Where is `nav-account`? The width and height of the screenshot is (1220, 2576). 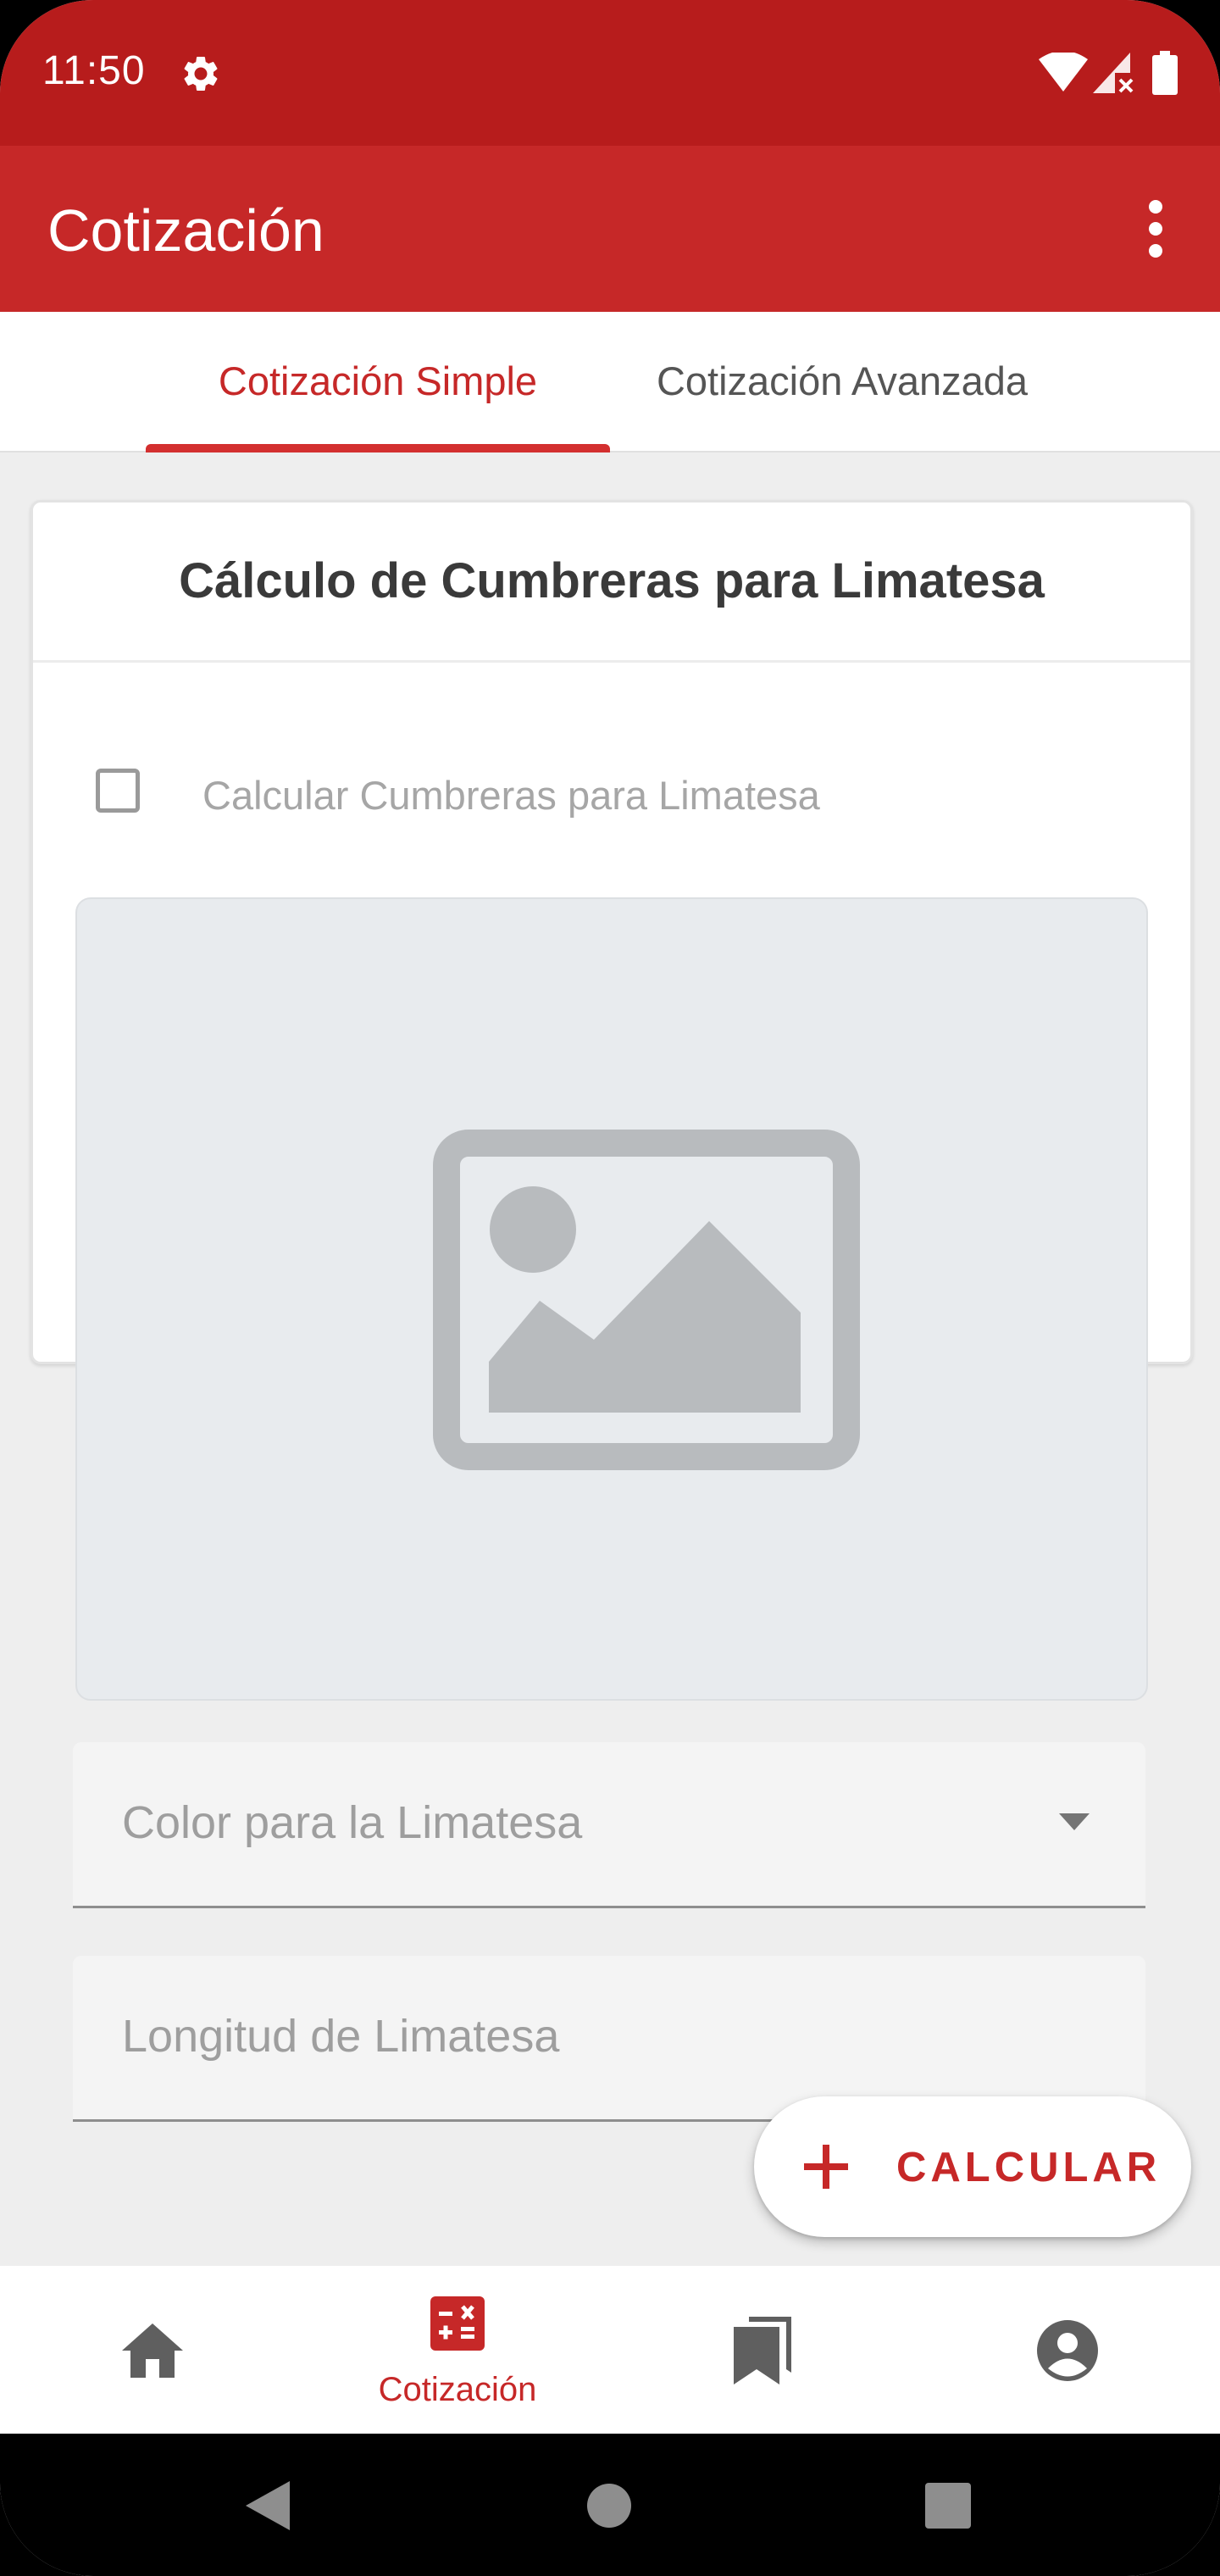 nav-account is located at coordinates (1067, 2350).